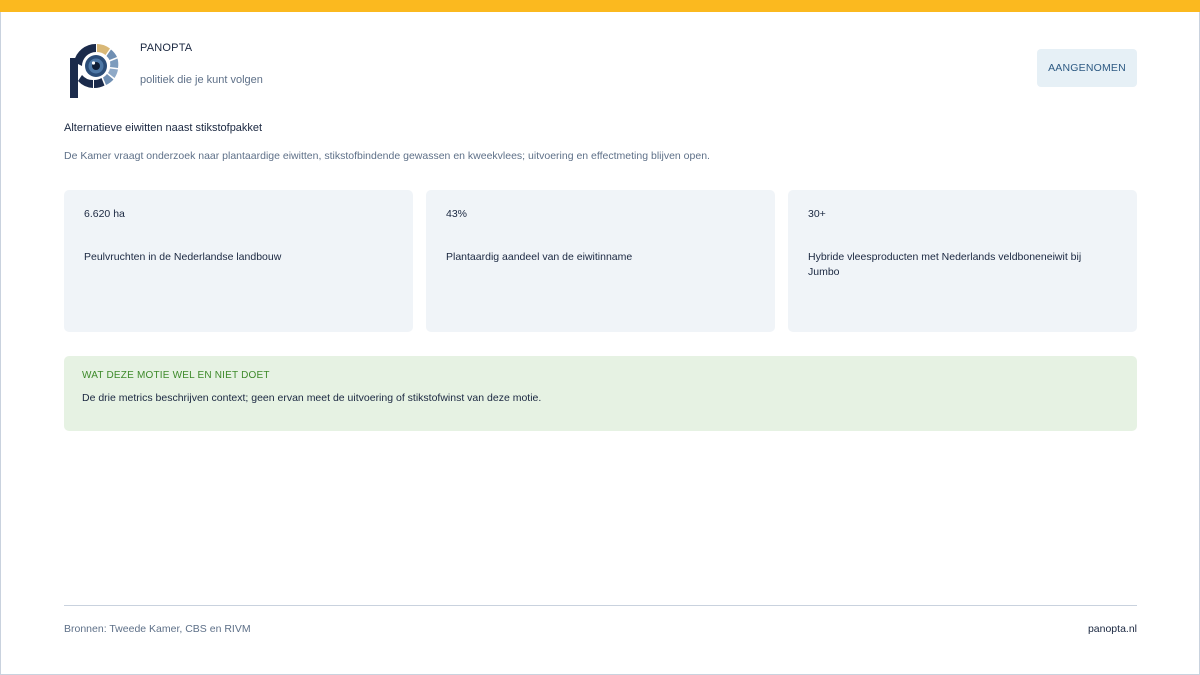 This screenshot has height=675, width=1200. What do you see at coordinates (1112, 629) in the screenshot?
I see `footer-site-link: panopta.nl` at bounding box center [1112, 629].